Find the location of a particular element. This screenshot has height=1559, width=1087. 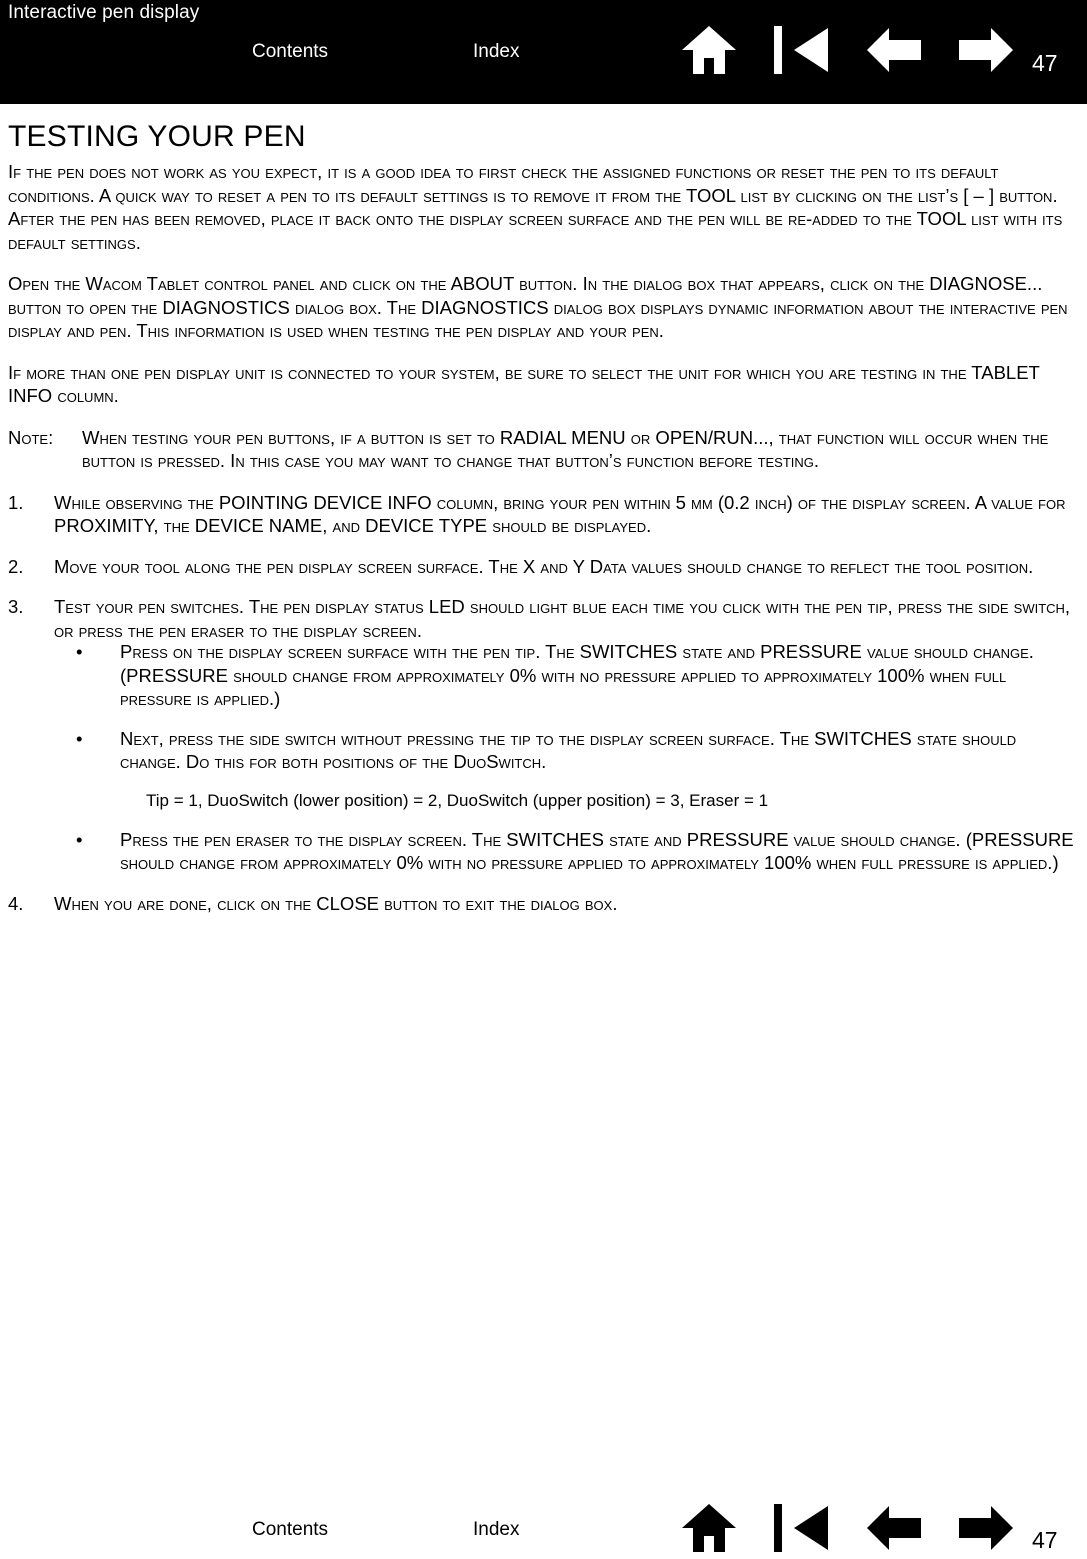

footer-page-number: 47 is located at coordinates (1045, 1540).